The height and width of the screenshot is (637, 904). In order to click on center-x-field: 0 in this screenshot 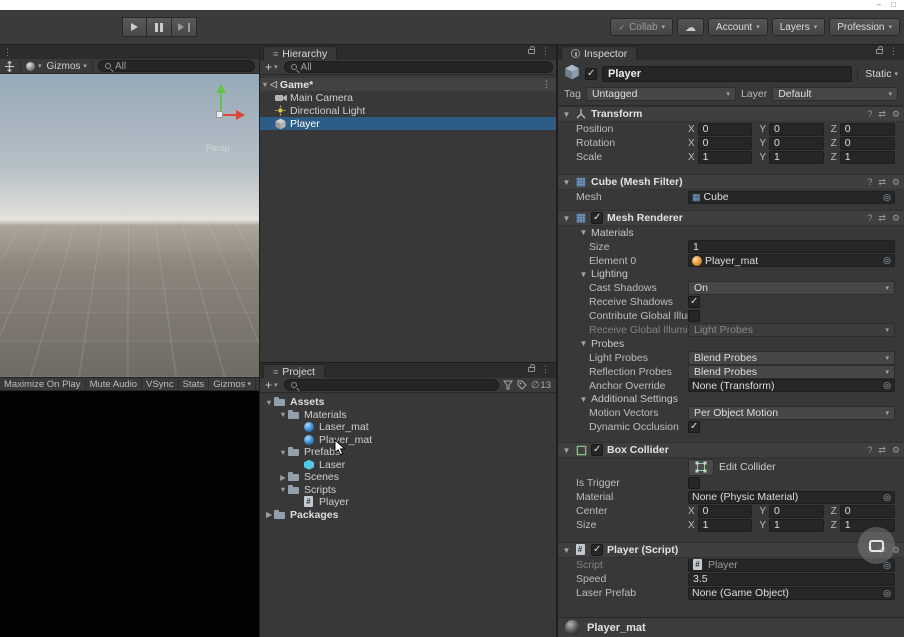, I will do `click(725, 511)`.